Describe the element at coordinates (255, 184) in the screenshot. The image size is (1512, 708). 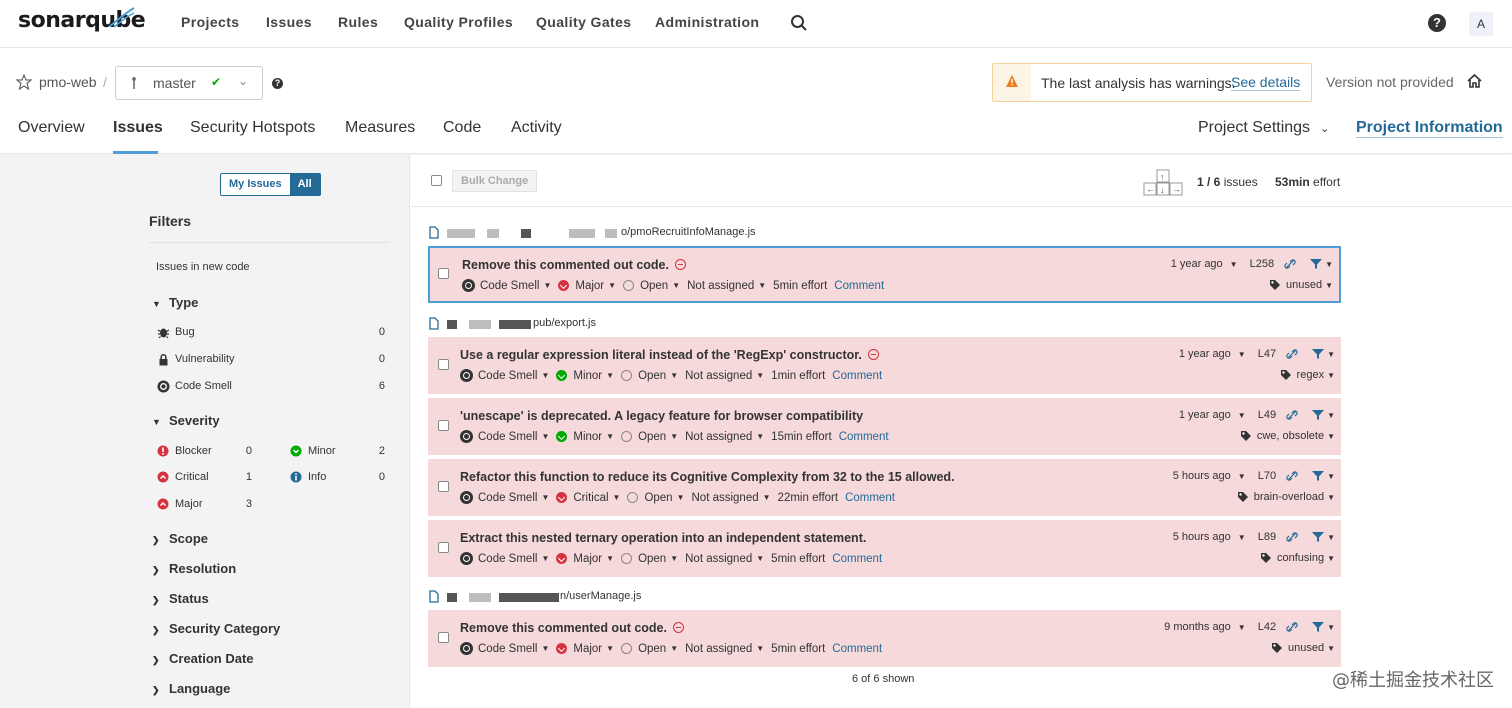
I see `my-issues-button: My Issues` at that location.